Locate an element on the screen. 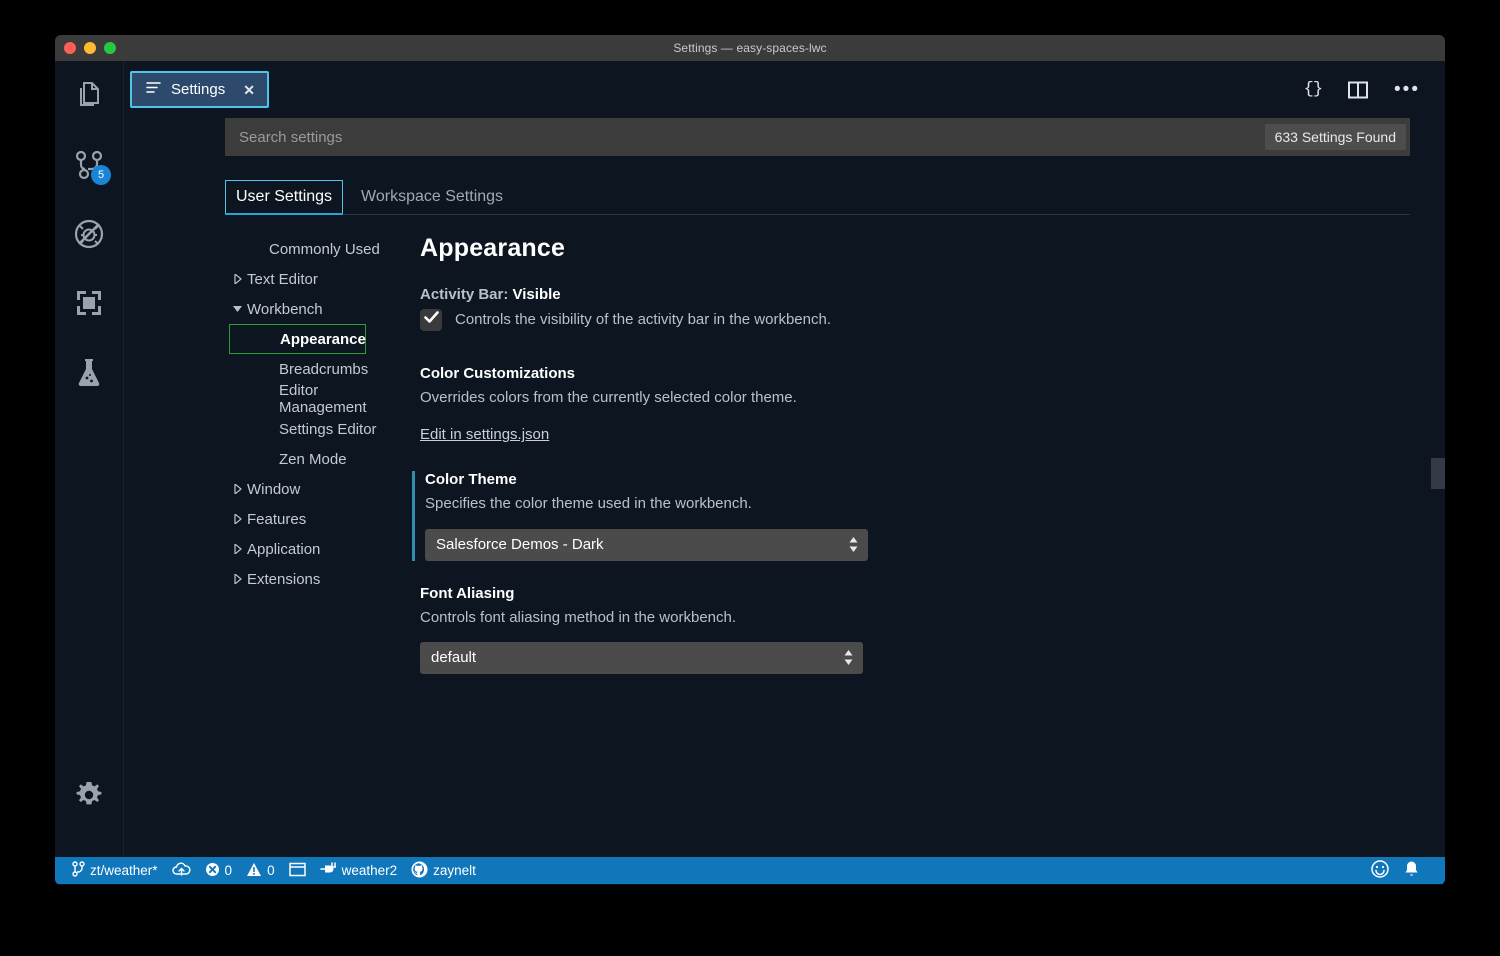 This screenshot has height=956, width=1500. setting-key: Font Aliasing is located at coordinates (467, 593).